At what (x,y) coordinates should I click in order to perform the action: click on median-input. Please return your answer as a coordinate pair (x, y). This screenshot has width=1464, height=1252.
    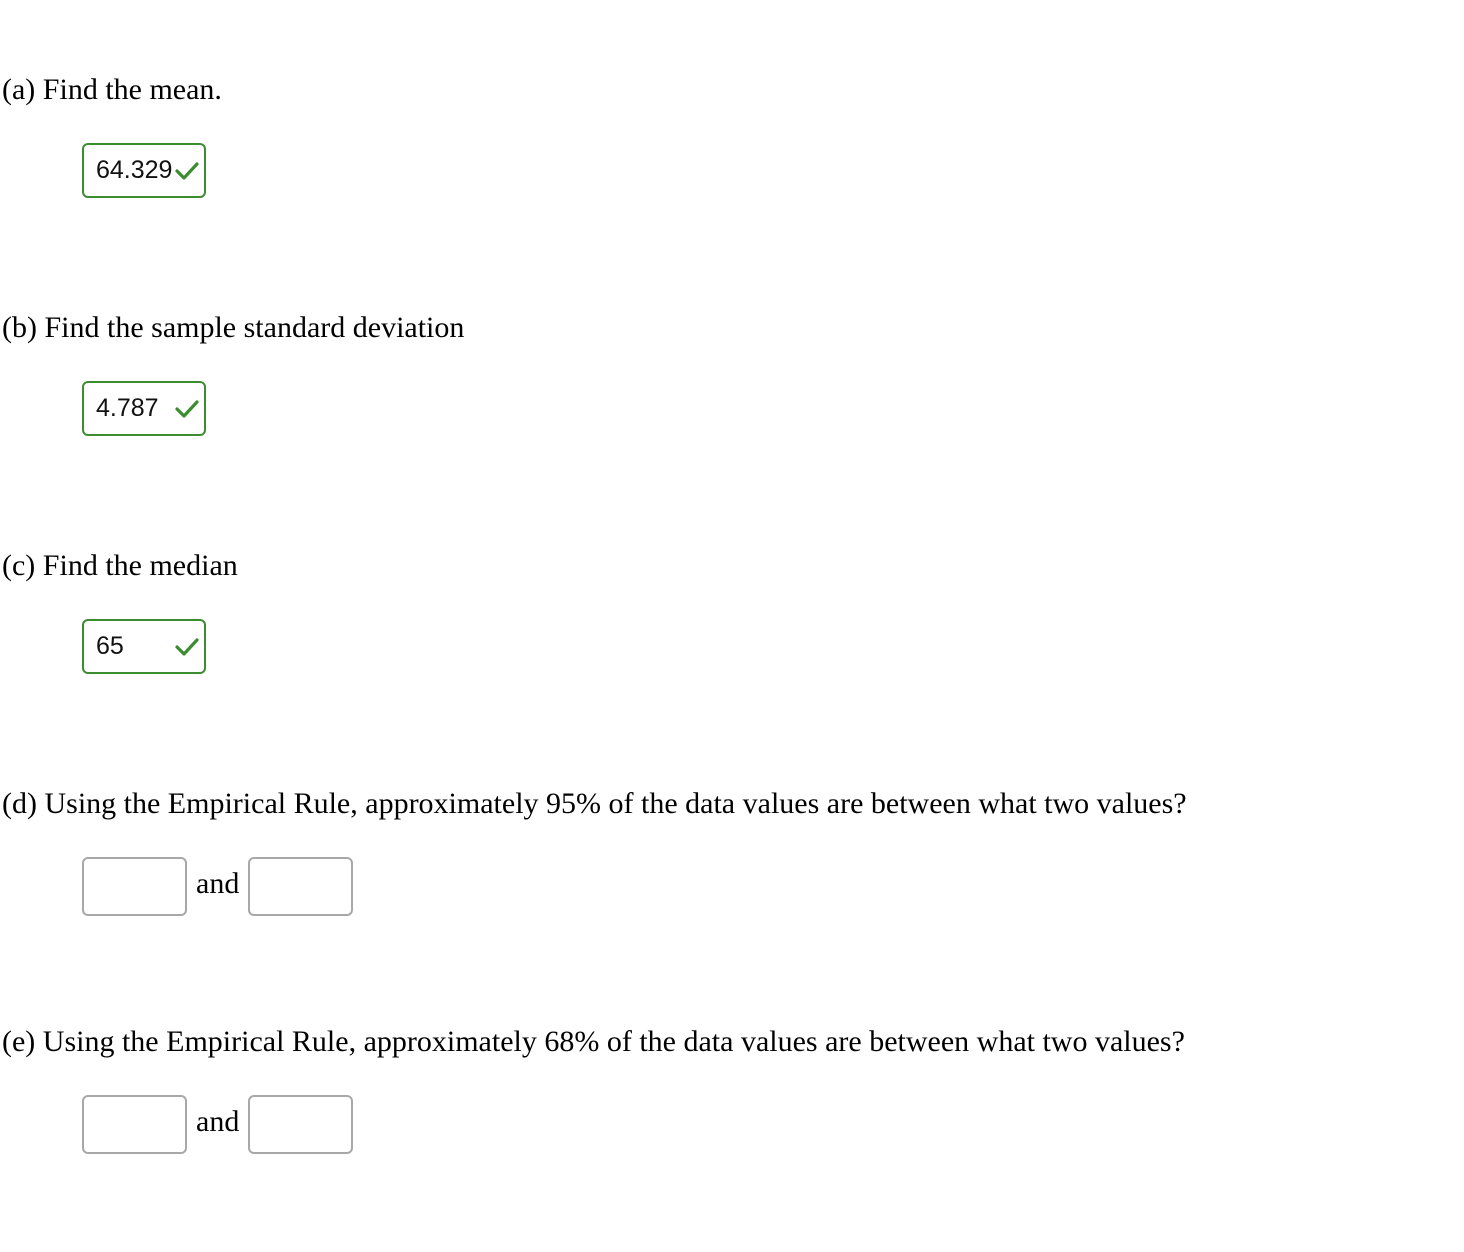
    Looking at the image, I should click on (131, 646).